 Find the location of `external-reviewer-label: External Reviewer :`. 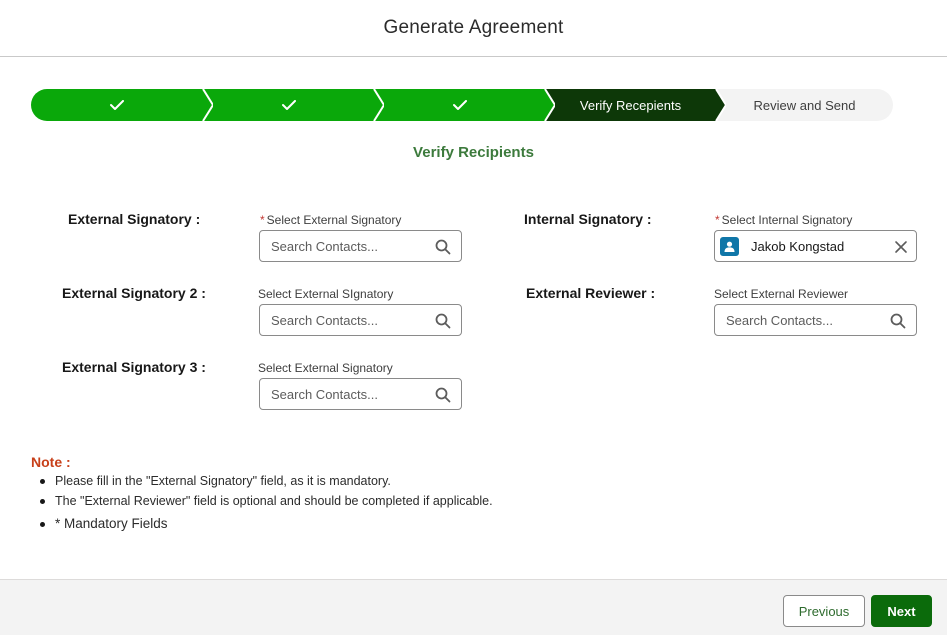

external-reviewer-label: External Reviewer : is located at coordinates (591, 293).